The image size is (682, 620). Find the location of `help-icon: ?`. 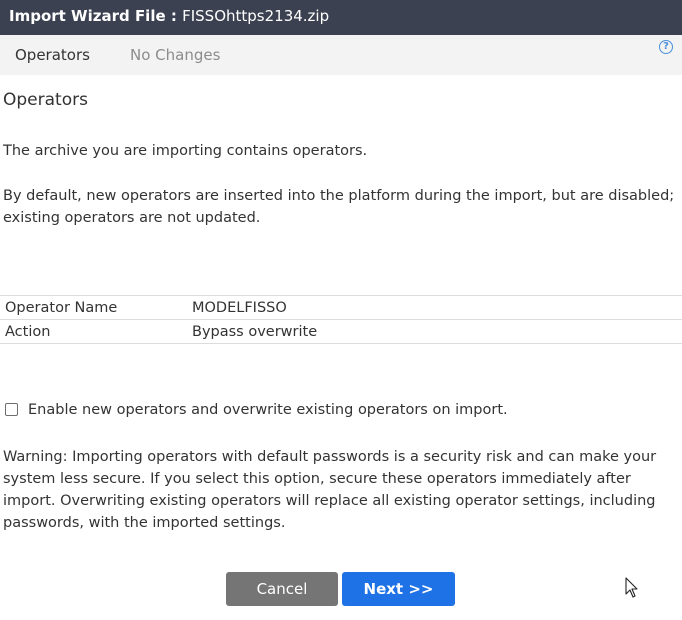

help-icon: ? is located at coordinates (666, 47).